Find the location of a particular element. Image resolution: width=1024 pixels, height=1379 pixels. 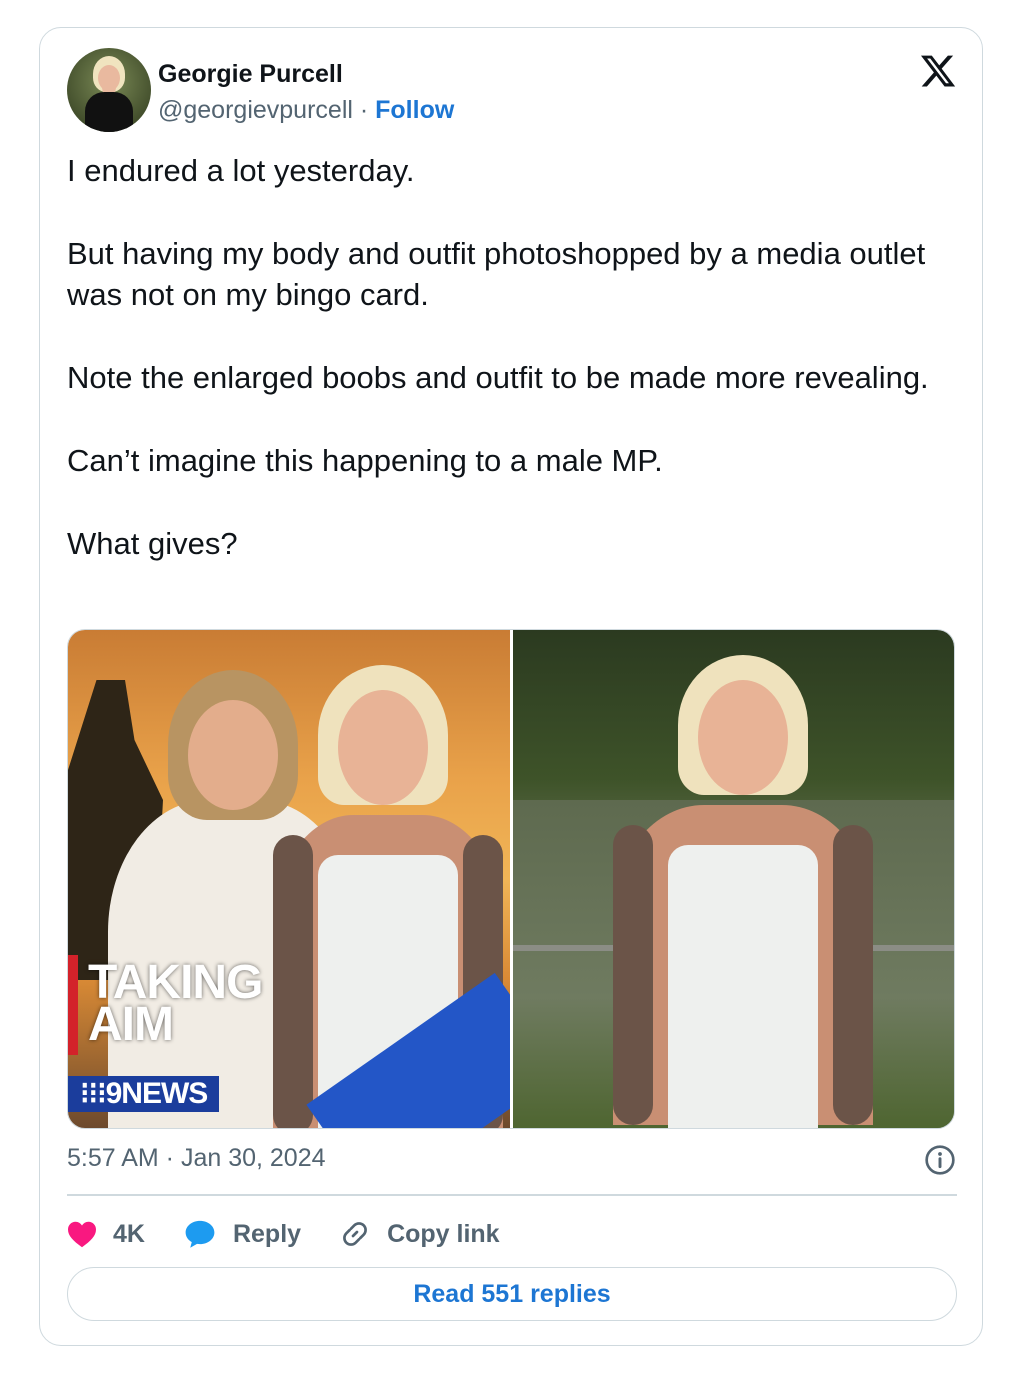

x-logo-icon is located at coordinates (938, 71).